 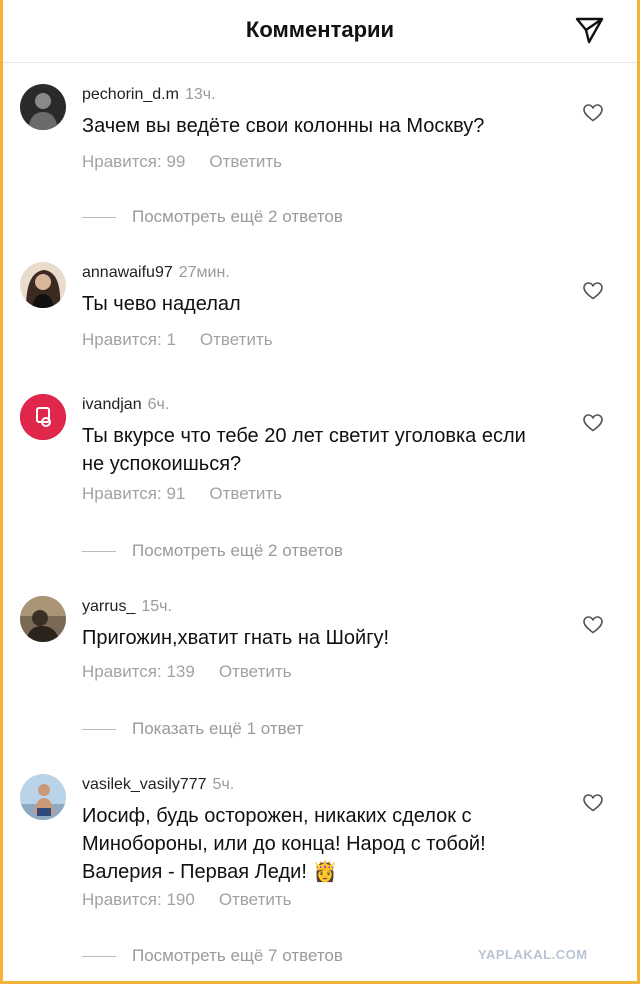 I want to click on comment-meta: annawaifu97 27мин., so click(x=156, y=273).